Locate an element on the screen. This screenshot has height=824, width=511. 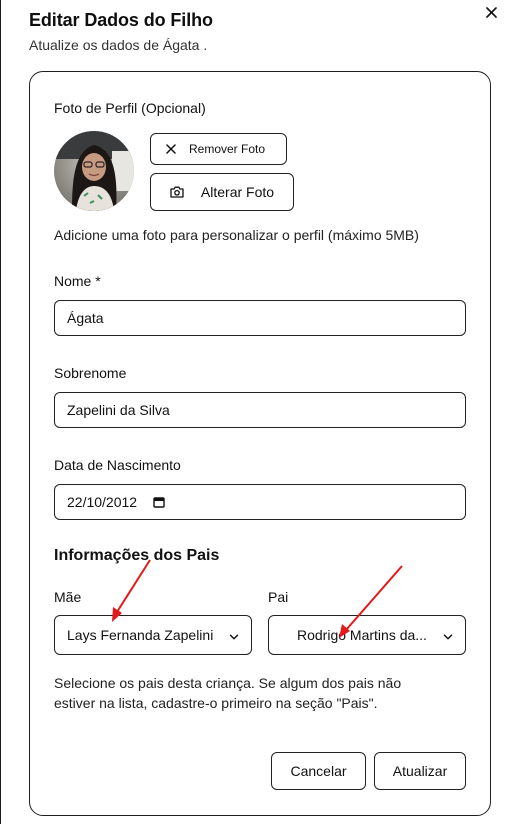
avatar is located at coordinates (94, 171).